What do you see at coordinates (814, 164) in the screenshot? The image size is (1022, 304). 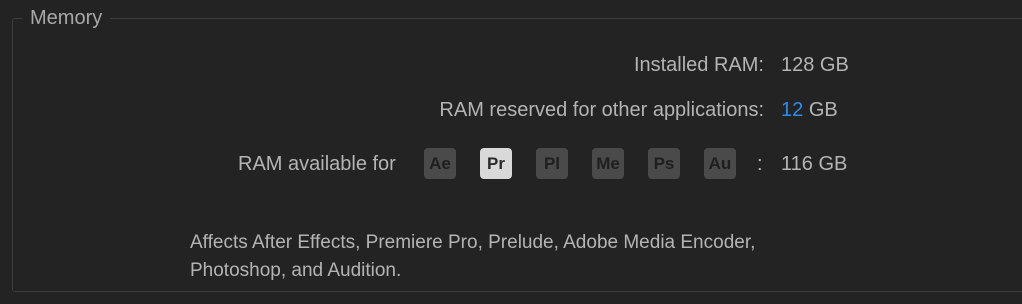 I see `available-ram-value: 116 GB` at bounding box center [814, 164].